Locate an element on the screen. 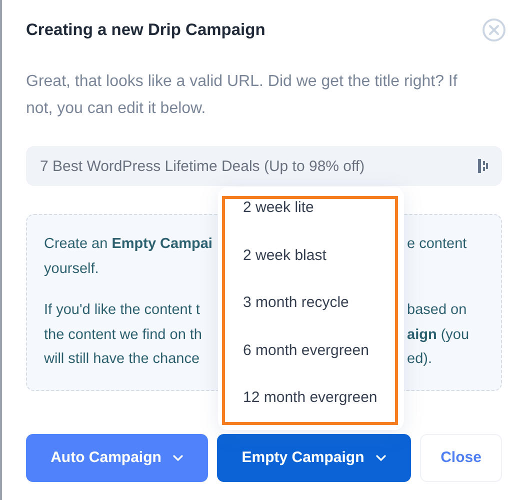 The width and height of the screenshot is (526, 500). campaign-button: Auto Campaign is located at coordinates (117, 458).